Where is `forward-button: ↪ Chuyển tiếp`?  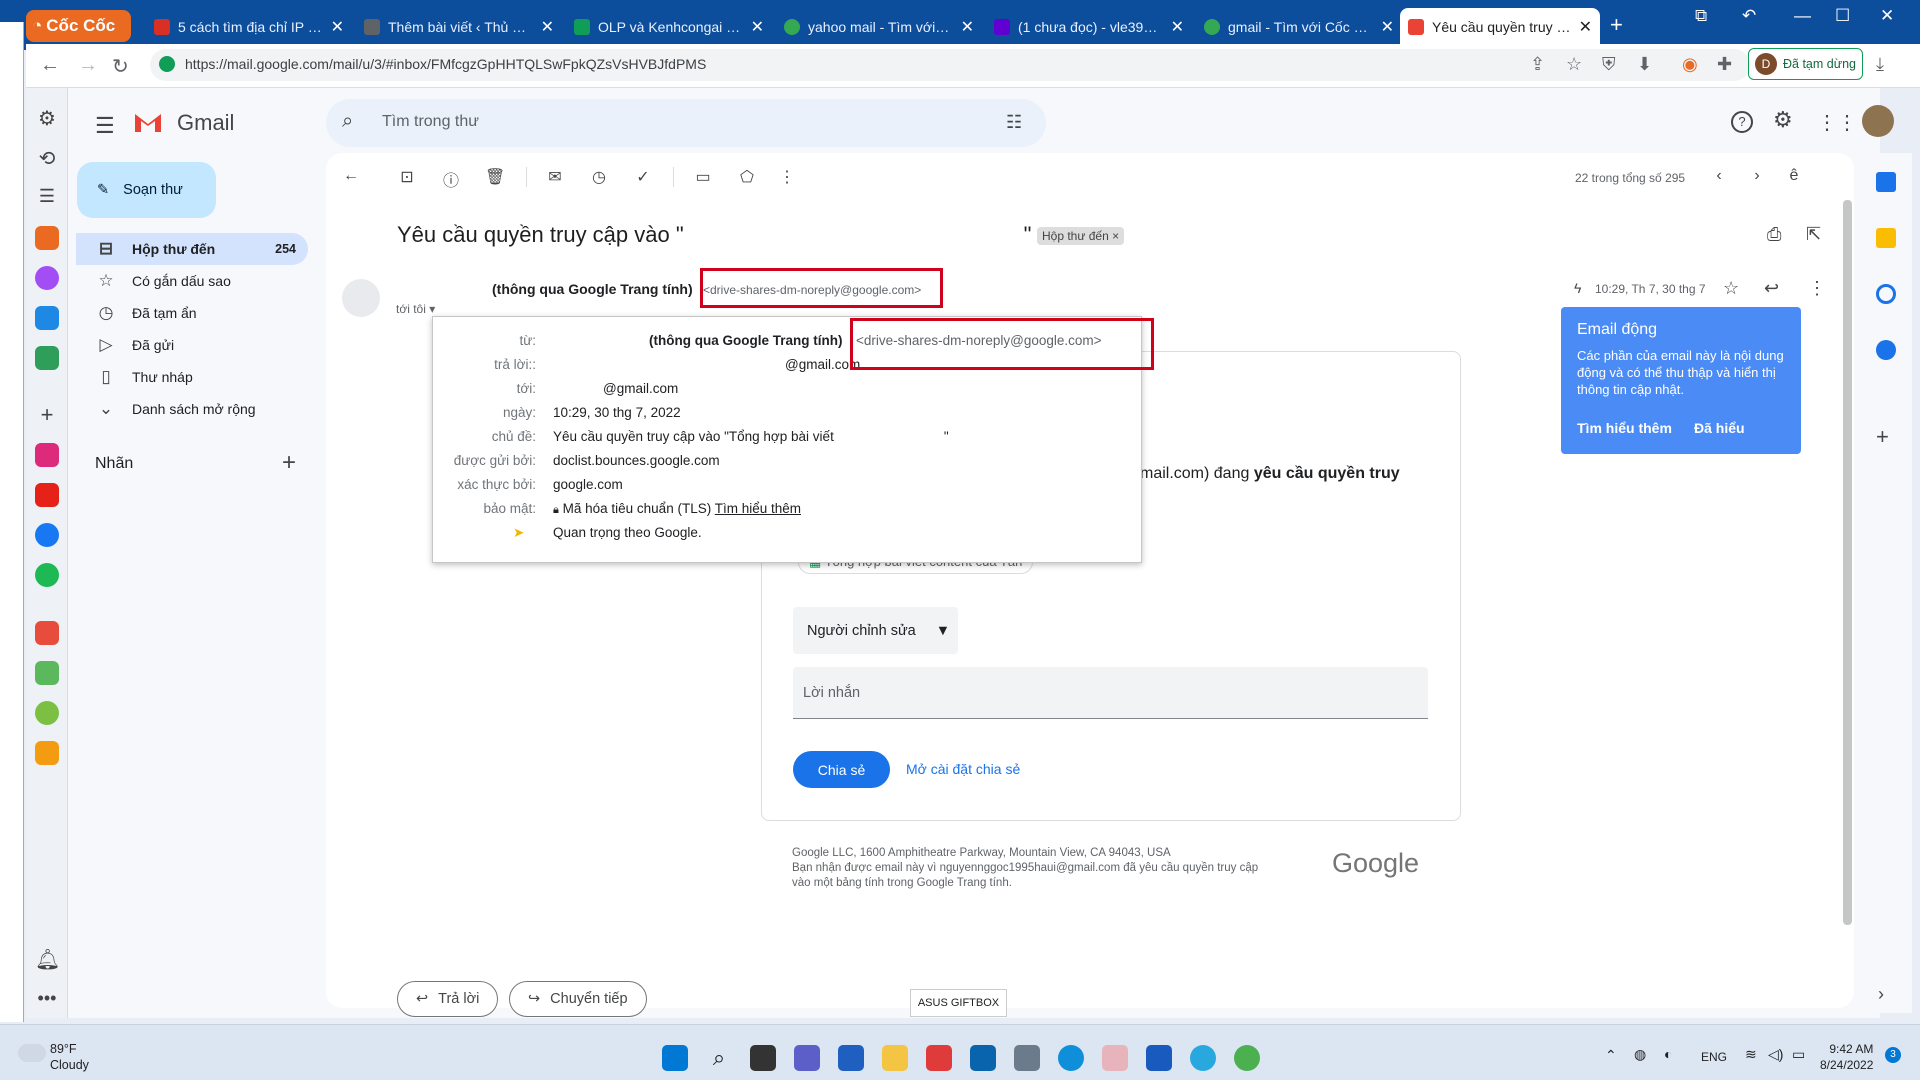
forward-button: ↪ Chuyển tiếp is located at coordinates (578, 999).